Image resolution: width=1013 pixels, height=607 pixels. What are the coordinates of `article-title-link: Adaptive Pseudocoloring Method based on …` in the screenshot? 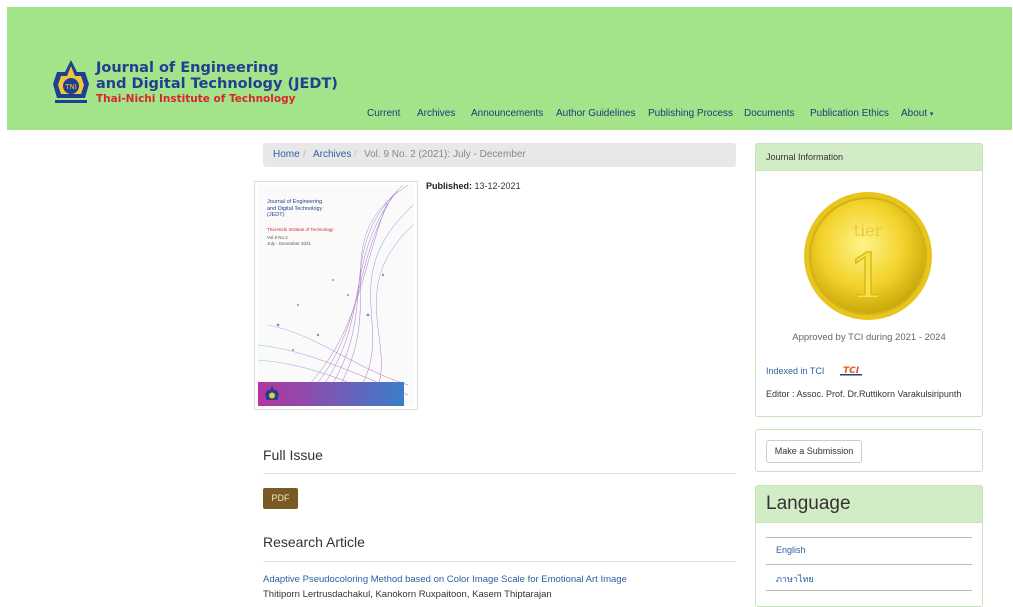 It's located at (445, 579).